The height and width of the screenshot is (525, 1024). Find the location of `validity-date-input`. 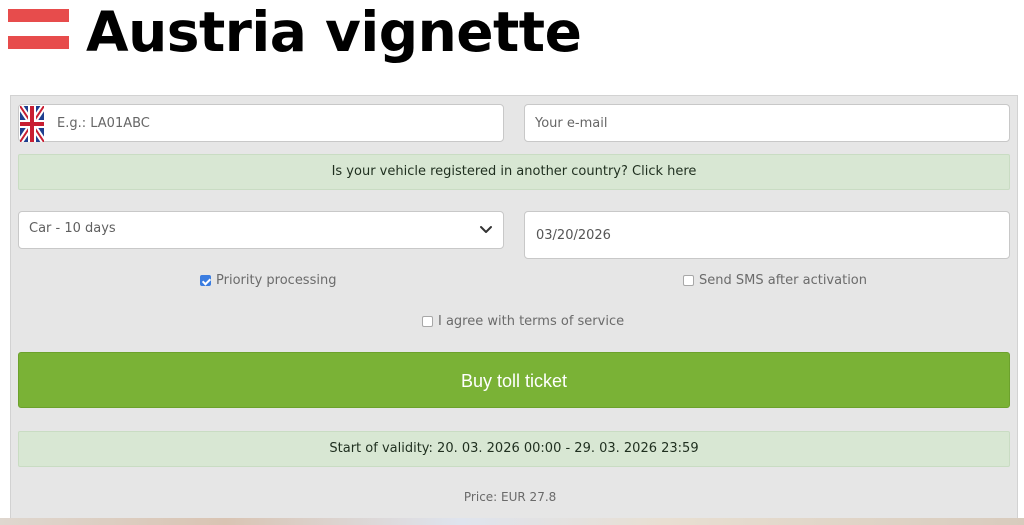

validity-date-input is located at coordinates (767, 235).